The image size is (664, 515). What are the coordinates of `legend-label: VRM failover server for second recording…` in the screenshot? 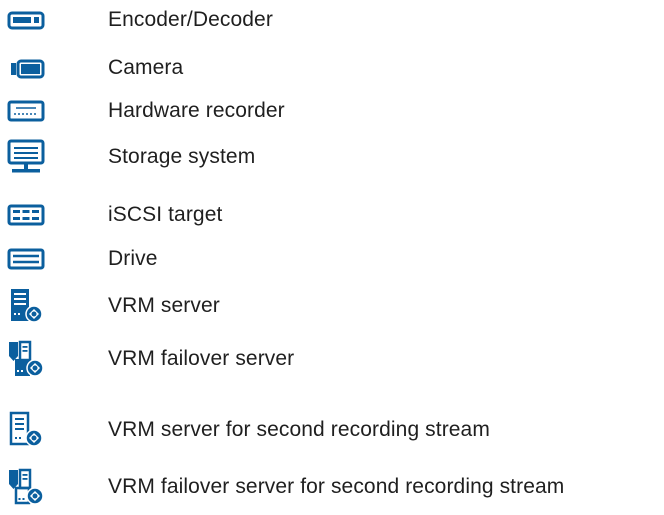 It's located at (336, 486).